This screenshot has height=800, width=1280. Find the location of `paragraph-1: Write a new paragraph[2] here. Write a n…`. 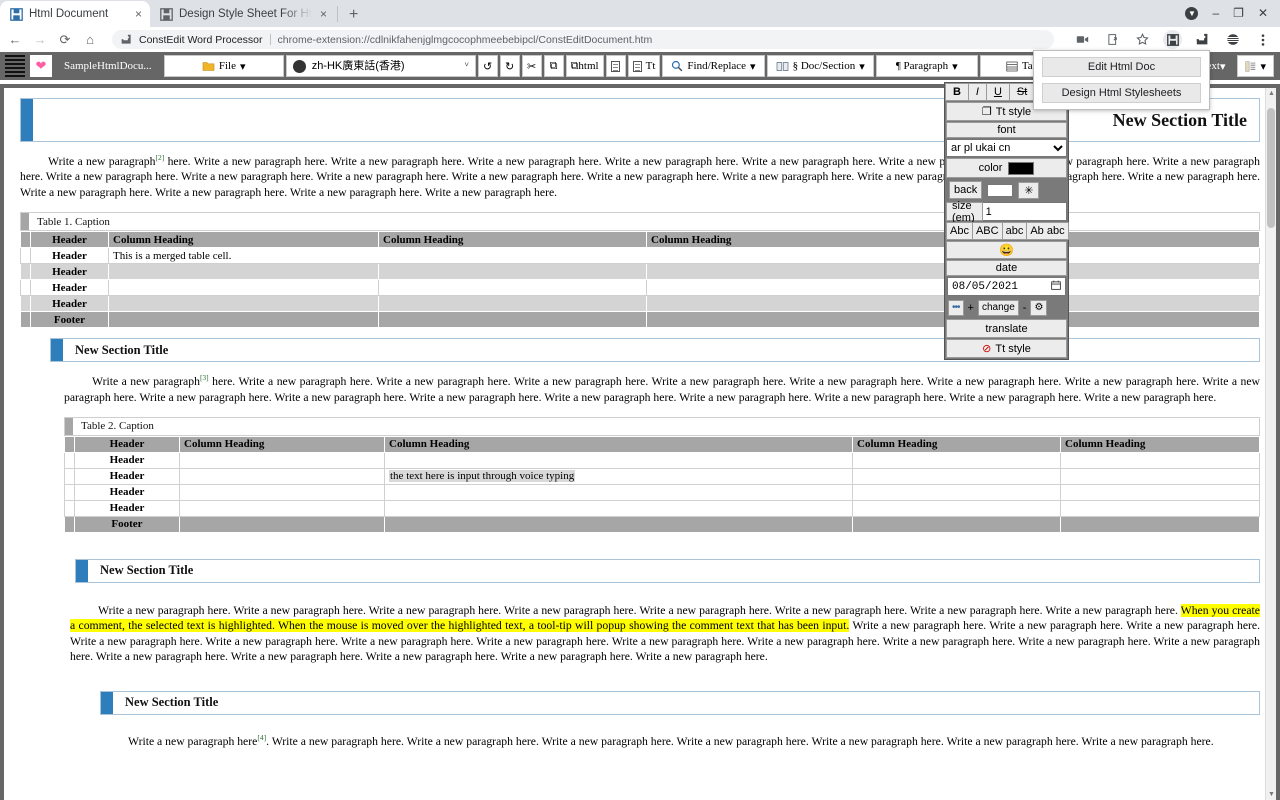

paragraph-1: Write a new paragraph[2] here. Write a n… is located at coordinates (640, 176).